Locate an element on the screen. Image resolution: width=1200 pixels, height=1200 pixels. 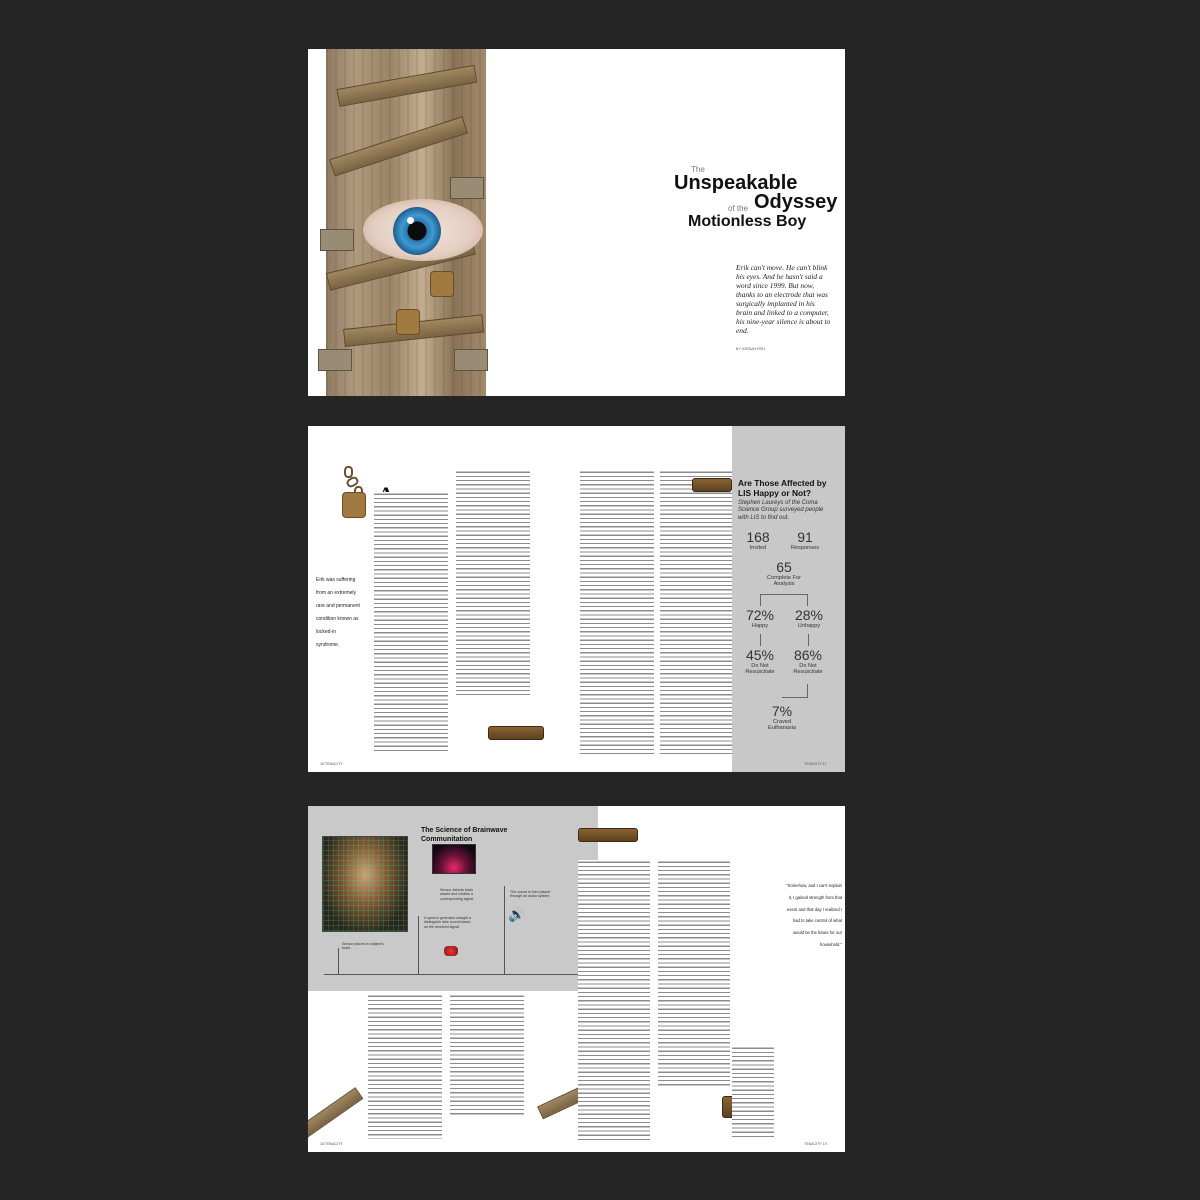
stat-happy: 72% Happy is located at coordinates (760, 618).